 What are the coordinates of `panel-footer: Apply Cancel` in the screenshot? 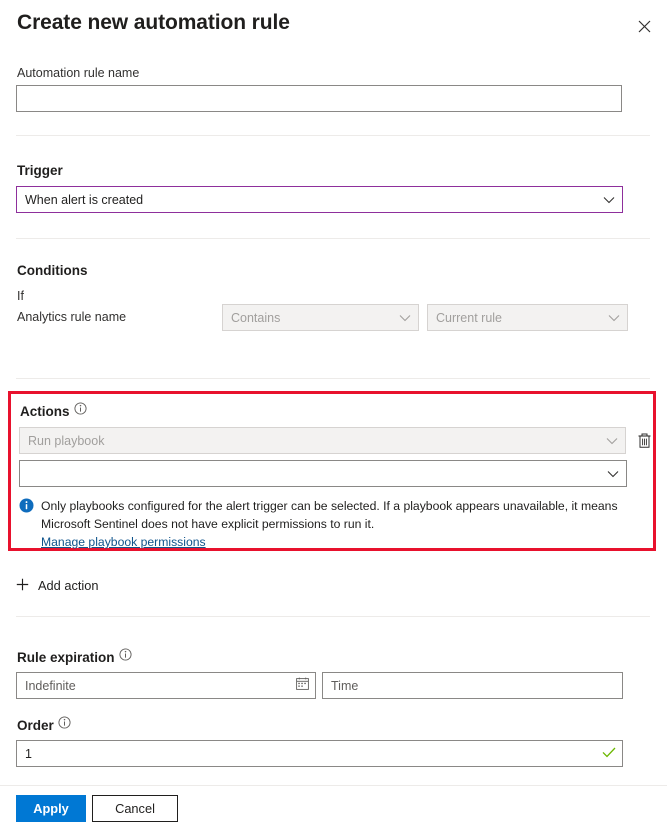 It's located at (333, 808).